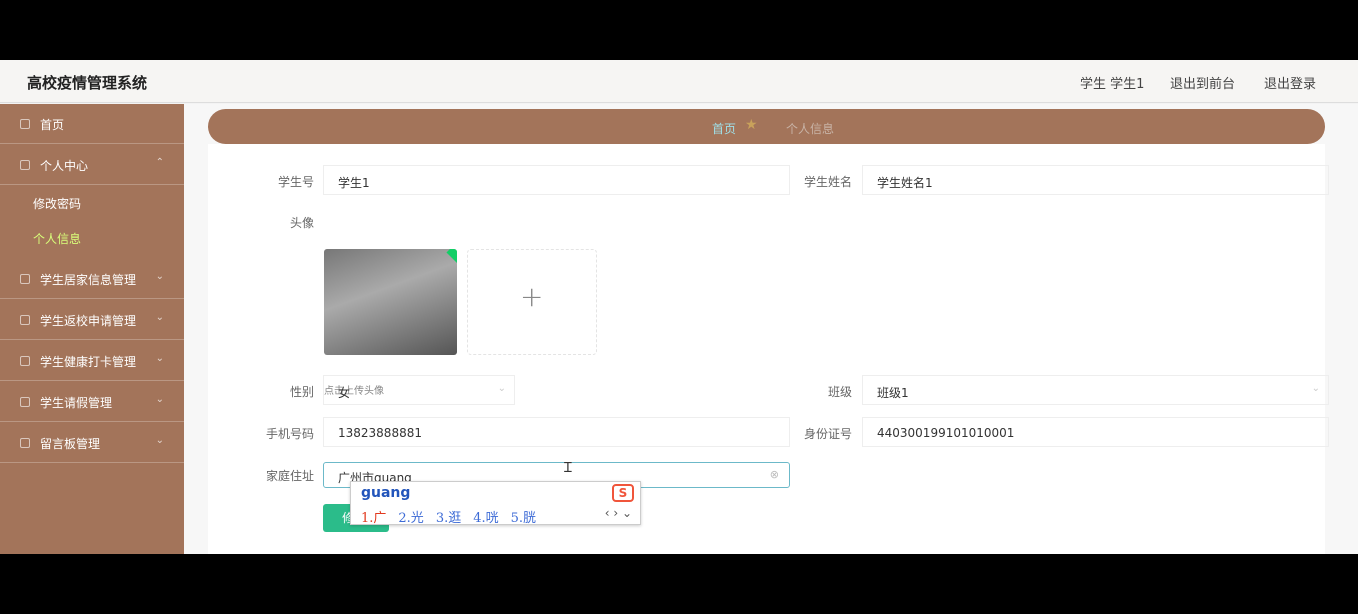 This screenshot has width=1358, height=614. Describe the element at coordinates (289, 476) in the screenshot. I see `address-label: 家庭住址` at that location.